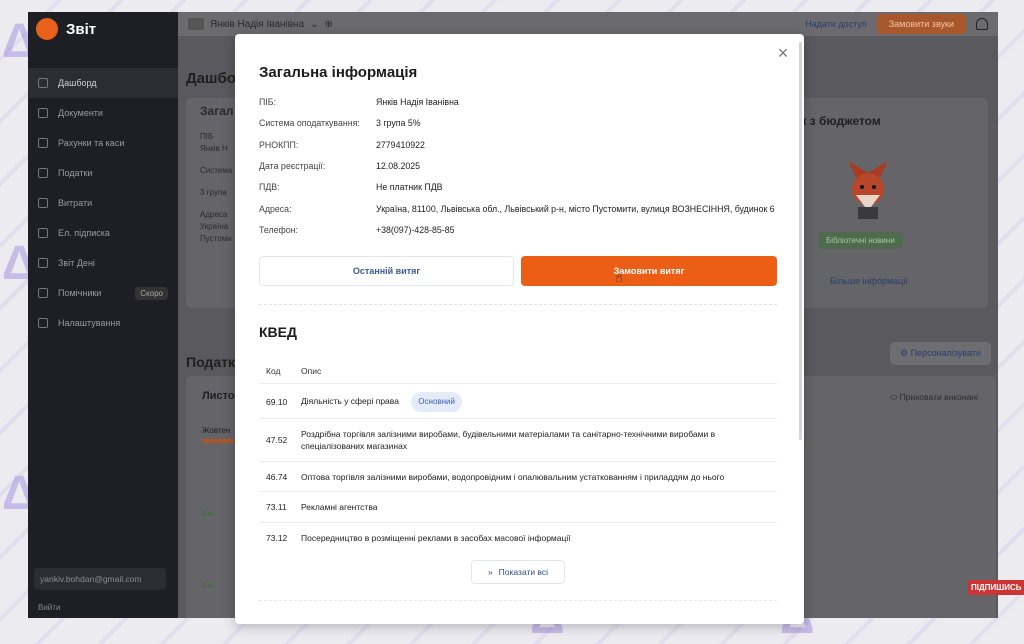 The image size is (1024, 644). I want to click on personalize-button: ⚙ Персоналізувати, so click(941, 353).